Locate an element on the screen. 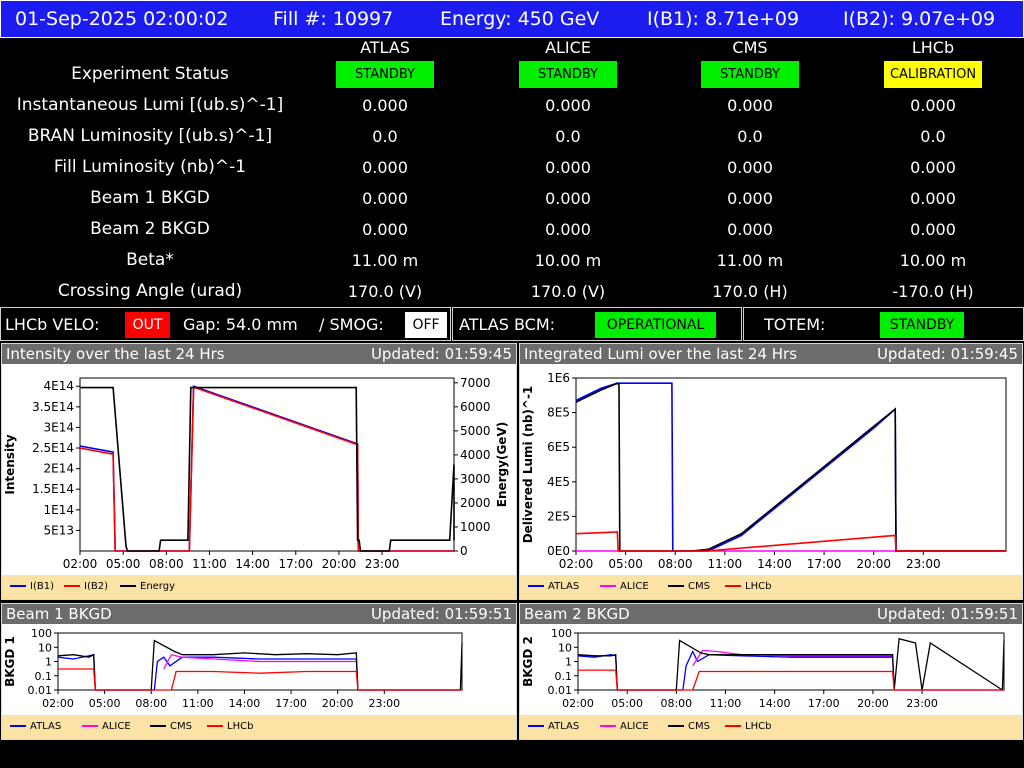  lumi-panel-title: Integrated Lumi over the last 24 Hrs is located at coordinates (661, 354).